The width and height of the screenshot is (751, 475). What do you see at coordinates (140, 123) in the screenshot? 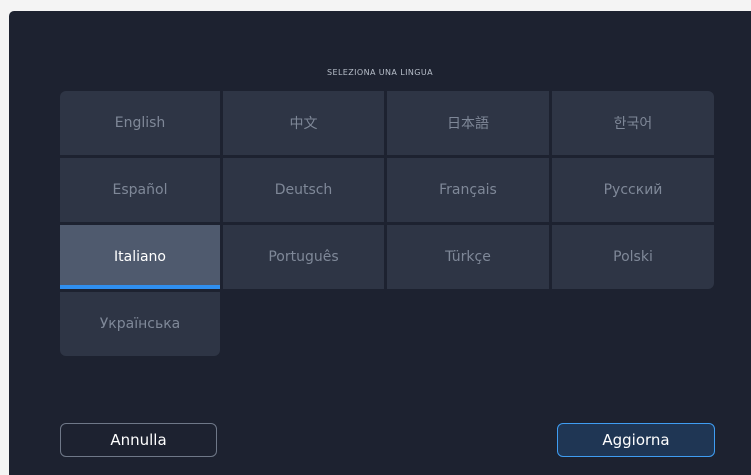
I see `language-option-english: English` at bounding box center [140, 123].